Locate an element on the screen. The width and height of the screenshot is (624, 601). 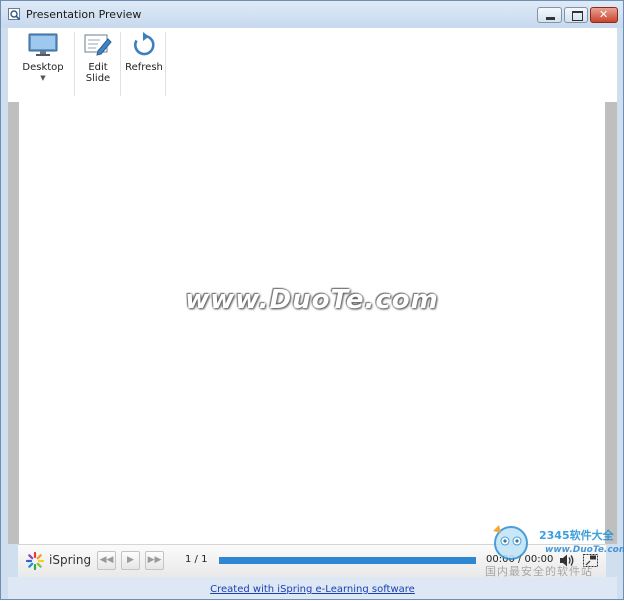
minimize-icon is located at coordinates (550, 18).